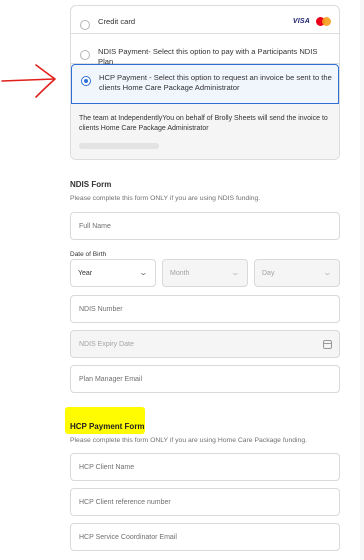 The image size is (364, 560). Describe the element at coordinates (85, 25) in the screenshot. I see `credit-card-radio` at that location.